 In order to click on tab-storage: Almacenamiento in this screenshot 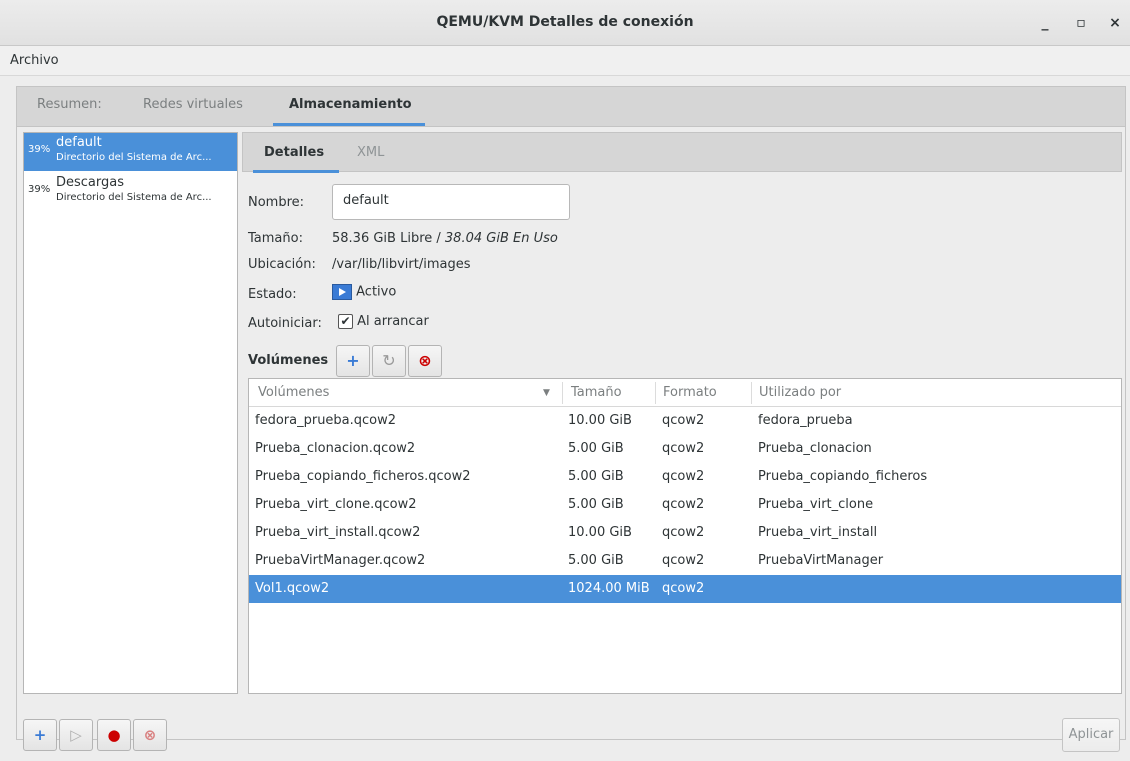, I will do `click(350, 104)`.